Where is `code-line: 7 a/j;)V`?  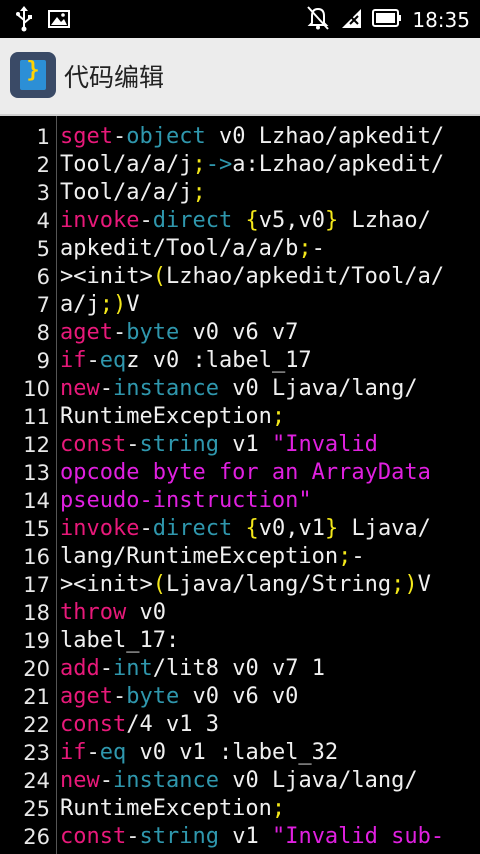
code-line: 7 a/j;)V is located at coordinates (240, 305).